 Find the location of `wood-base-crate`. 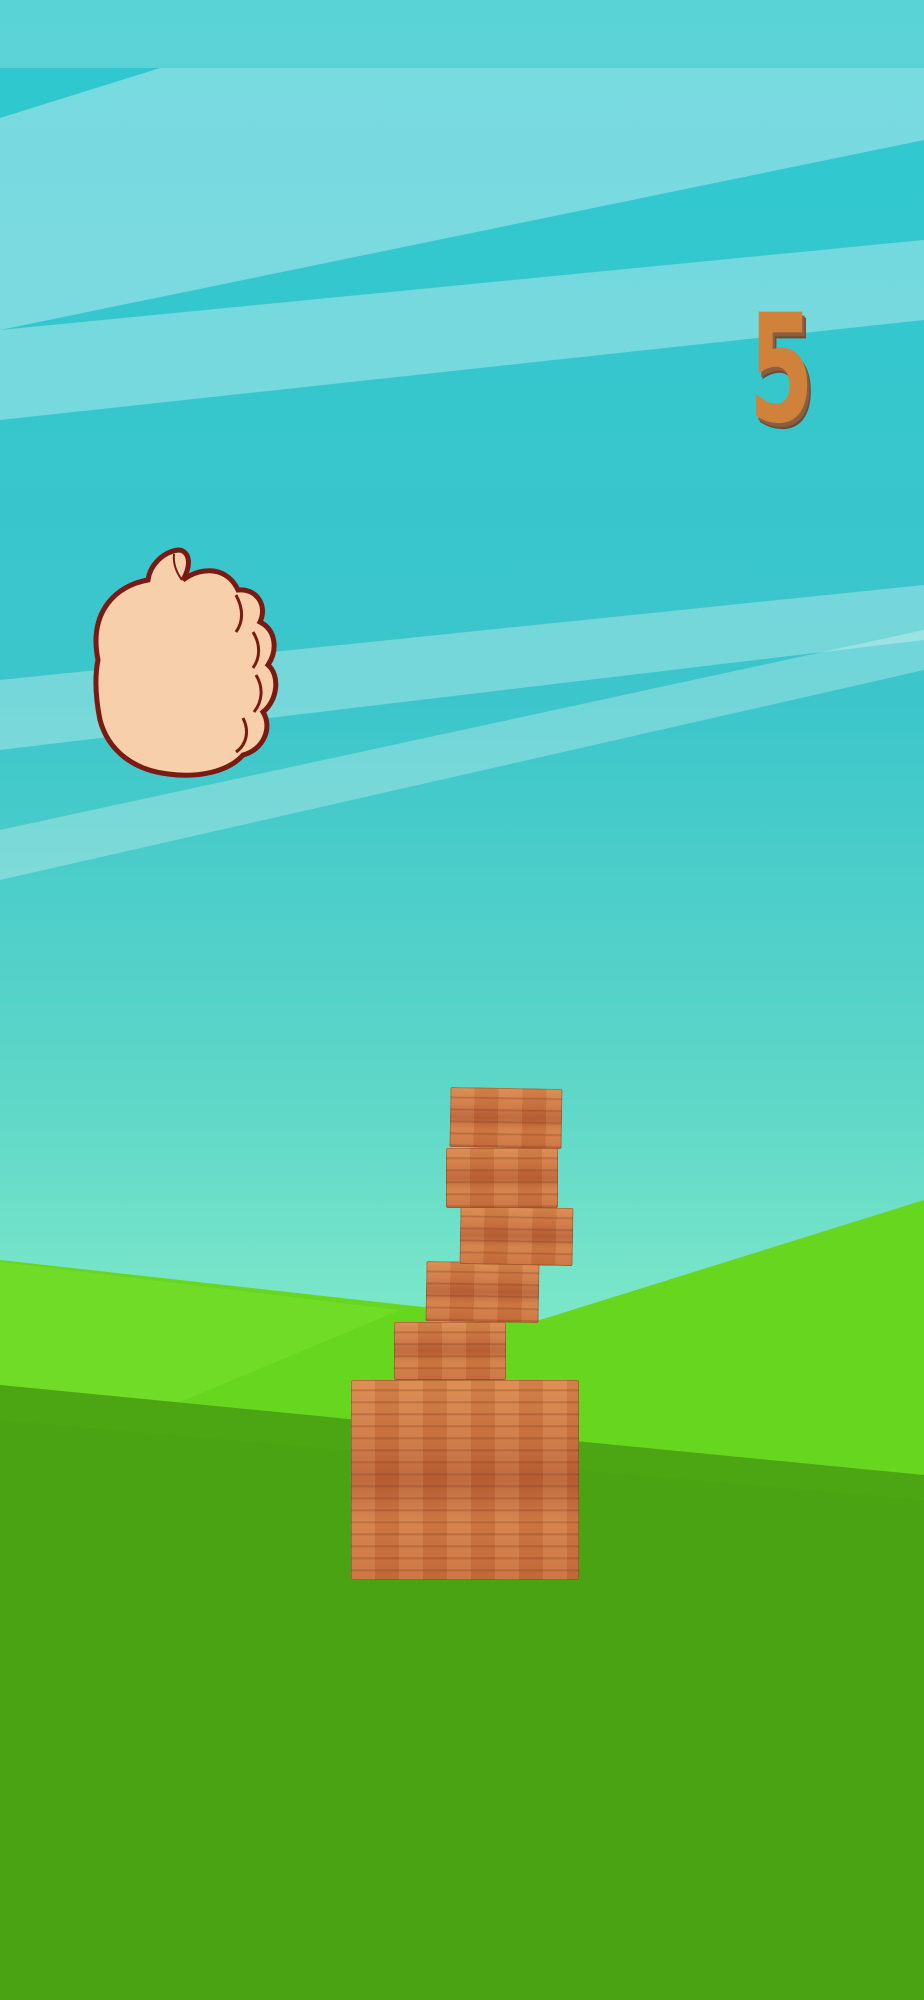

wood-base-crate is located at coordinates (465, 1480).